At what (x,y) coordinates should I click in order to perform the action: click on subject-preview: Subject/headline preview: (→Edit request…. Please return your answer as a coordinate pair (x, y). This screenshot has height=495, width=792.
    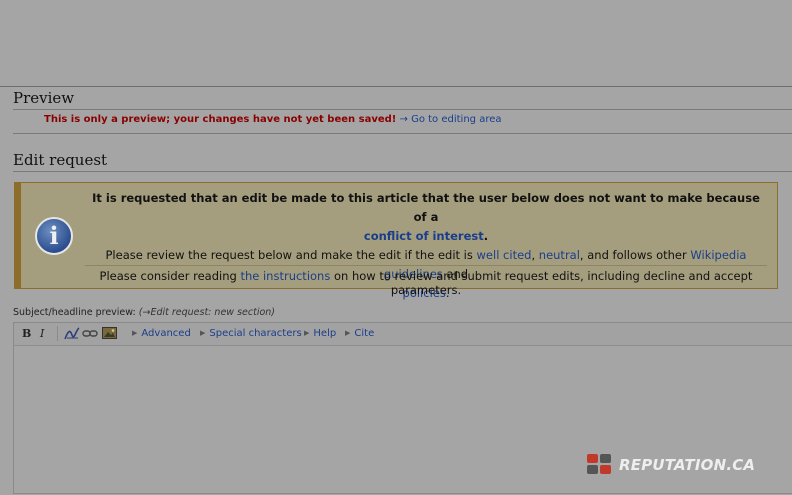
    Looking at the image, I should click on (144, 312).